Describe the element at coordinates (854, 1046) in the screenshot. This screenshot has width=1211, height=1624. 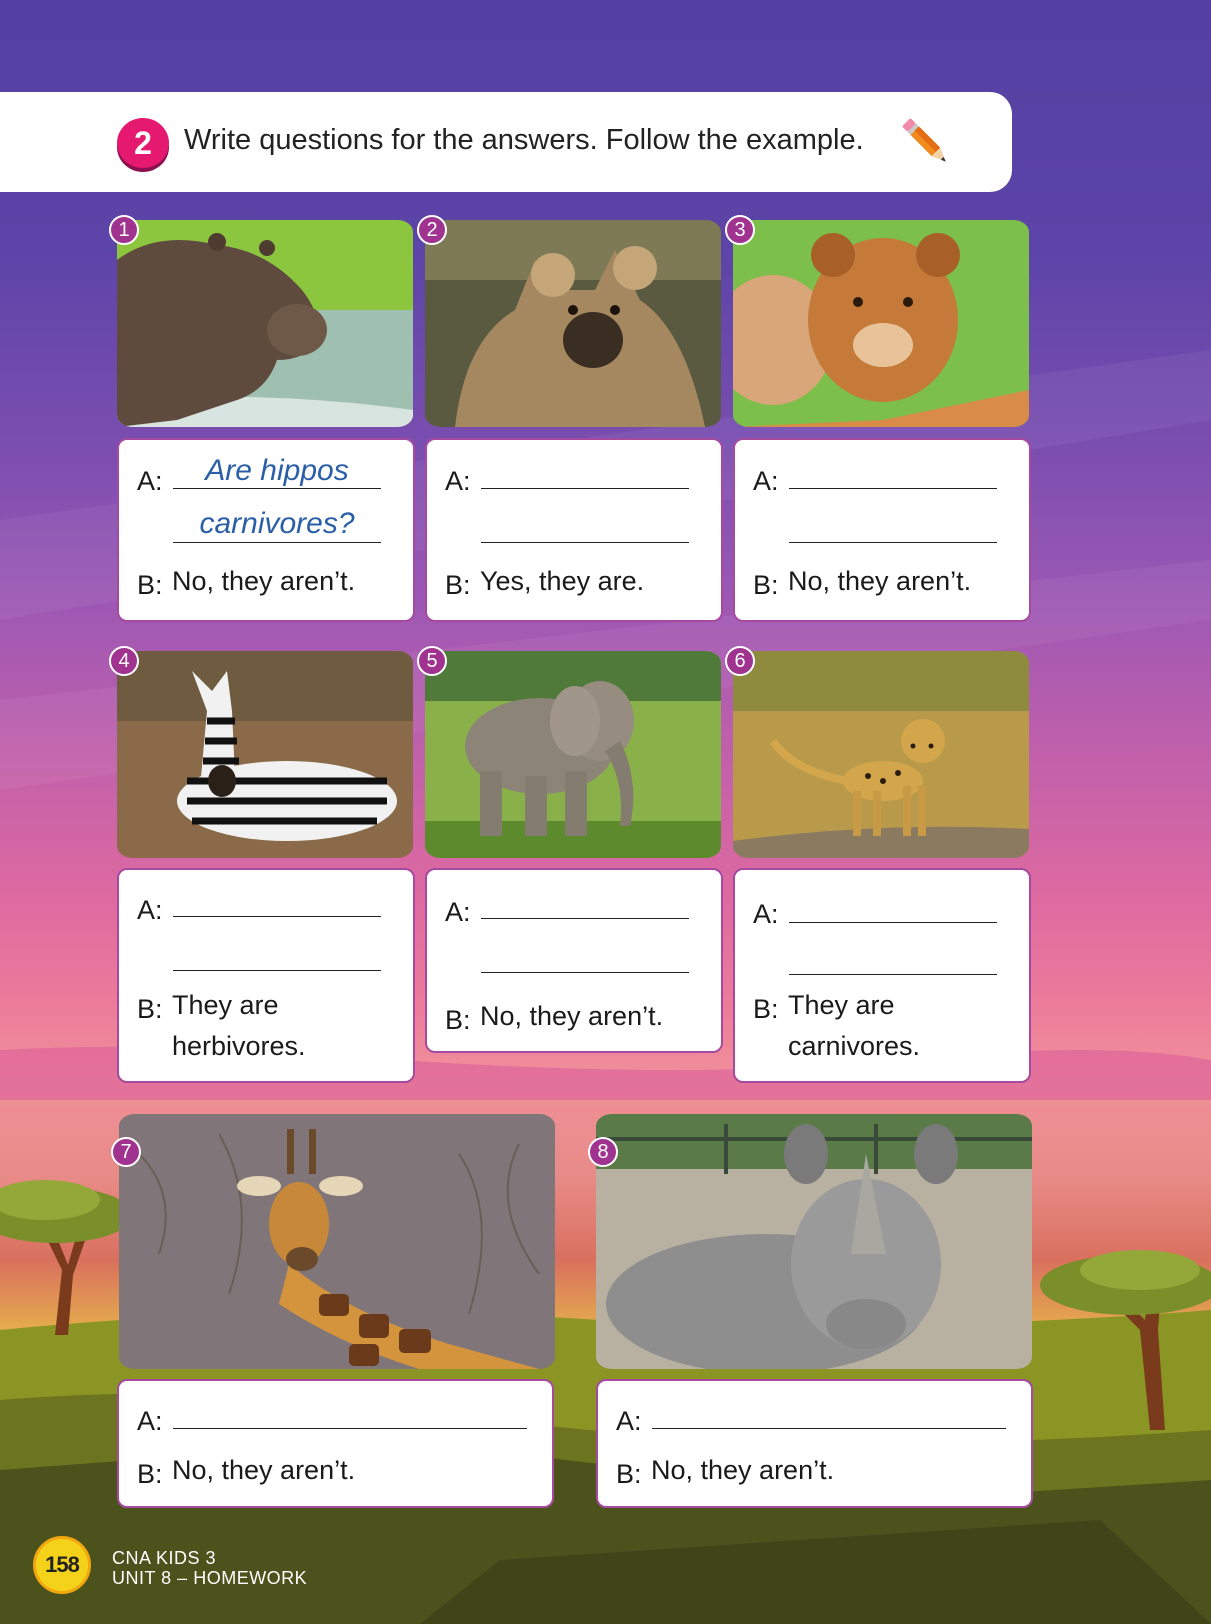
I see `b-answer-line2: carnivores.` at that location.